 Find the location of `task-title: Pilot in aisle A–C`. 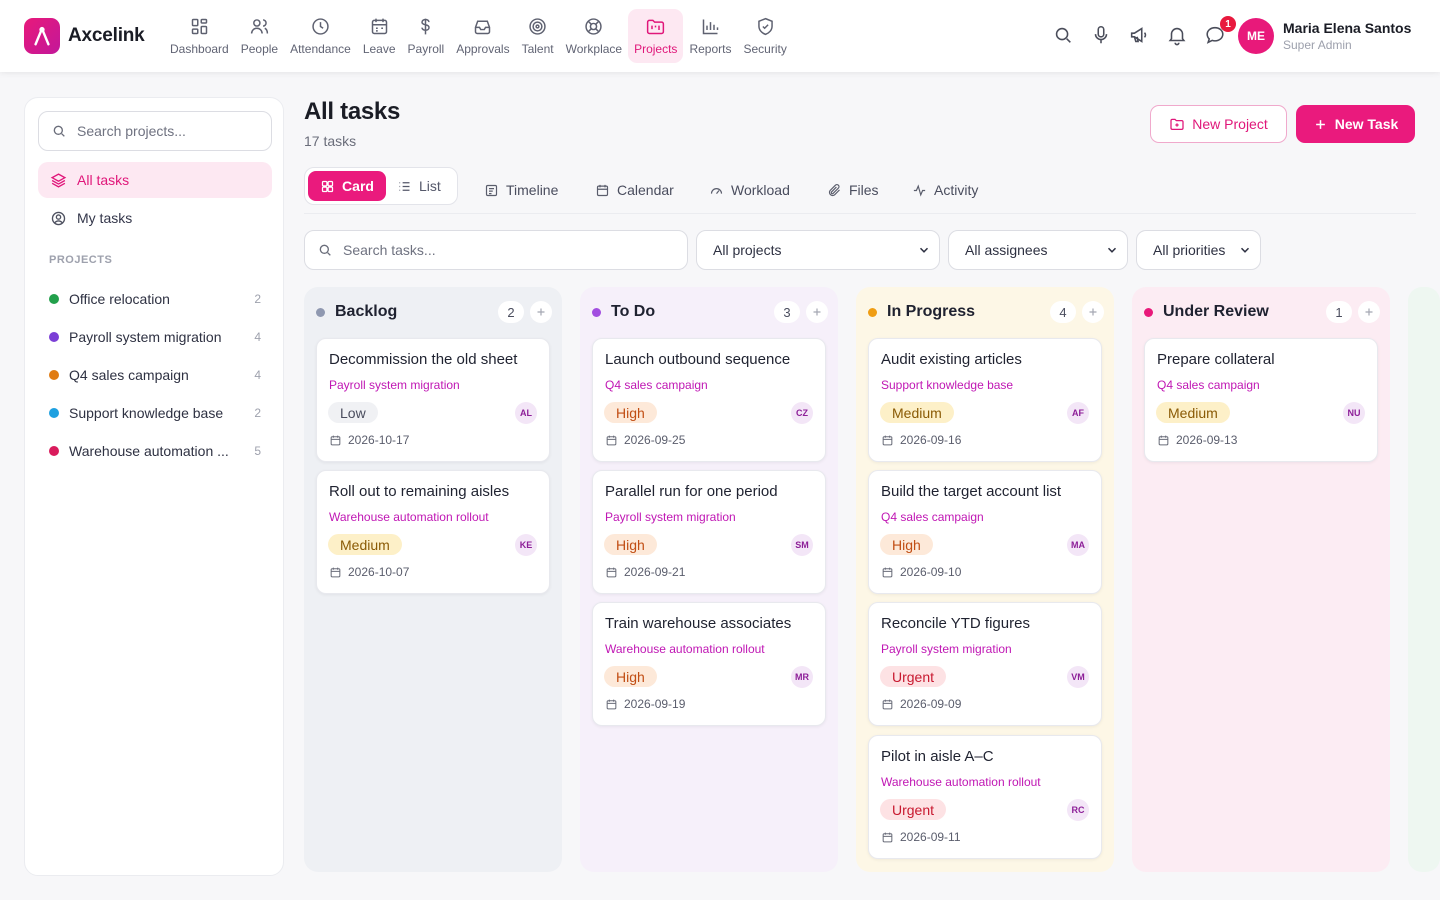

task-title: Pilot in aisle A–C is located at coordinates (937, 756).